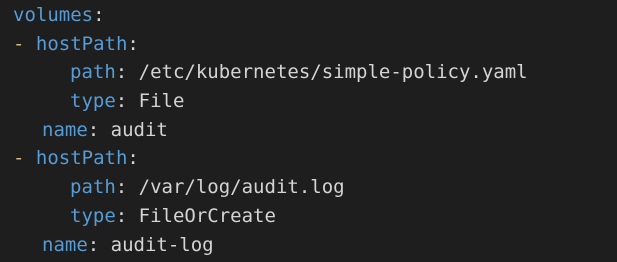  I want to click on yaml-value: audit, so click(139, 129).